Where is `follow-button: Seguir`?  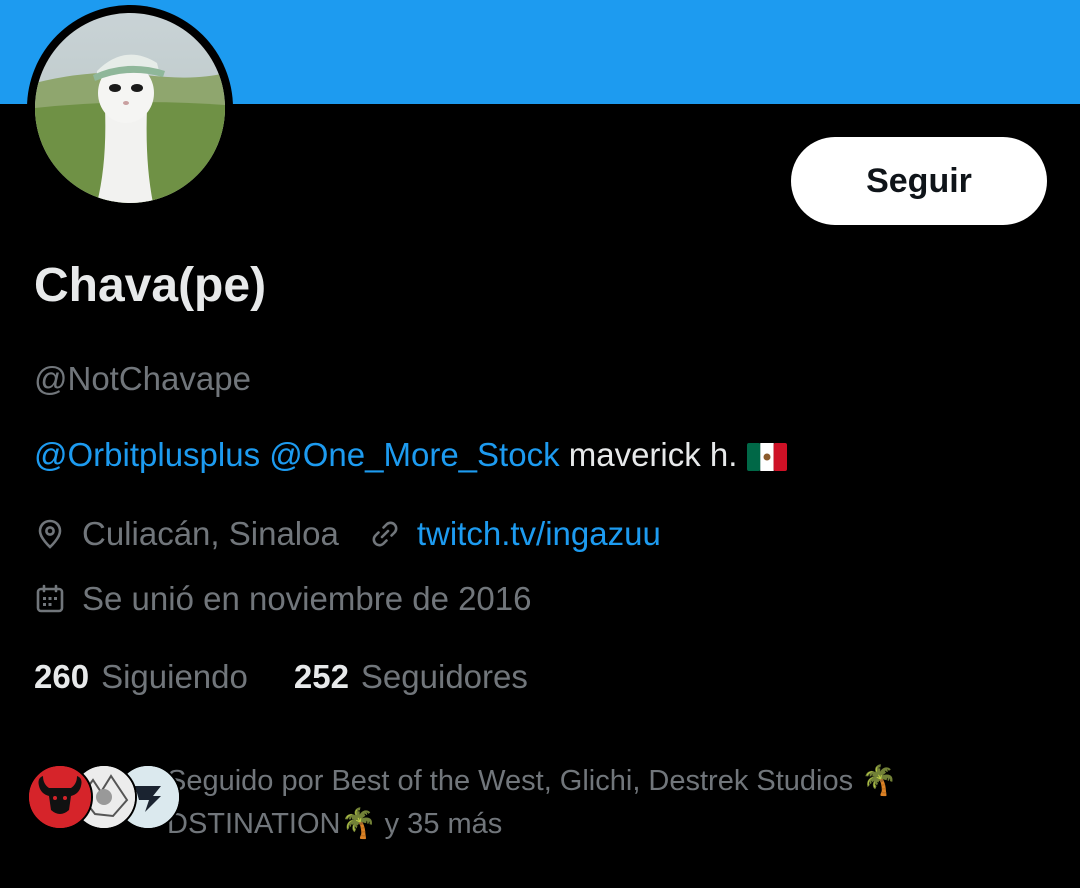
follow-button: Seguir is located at coordinates (919, 181).